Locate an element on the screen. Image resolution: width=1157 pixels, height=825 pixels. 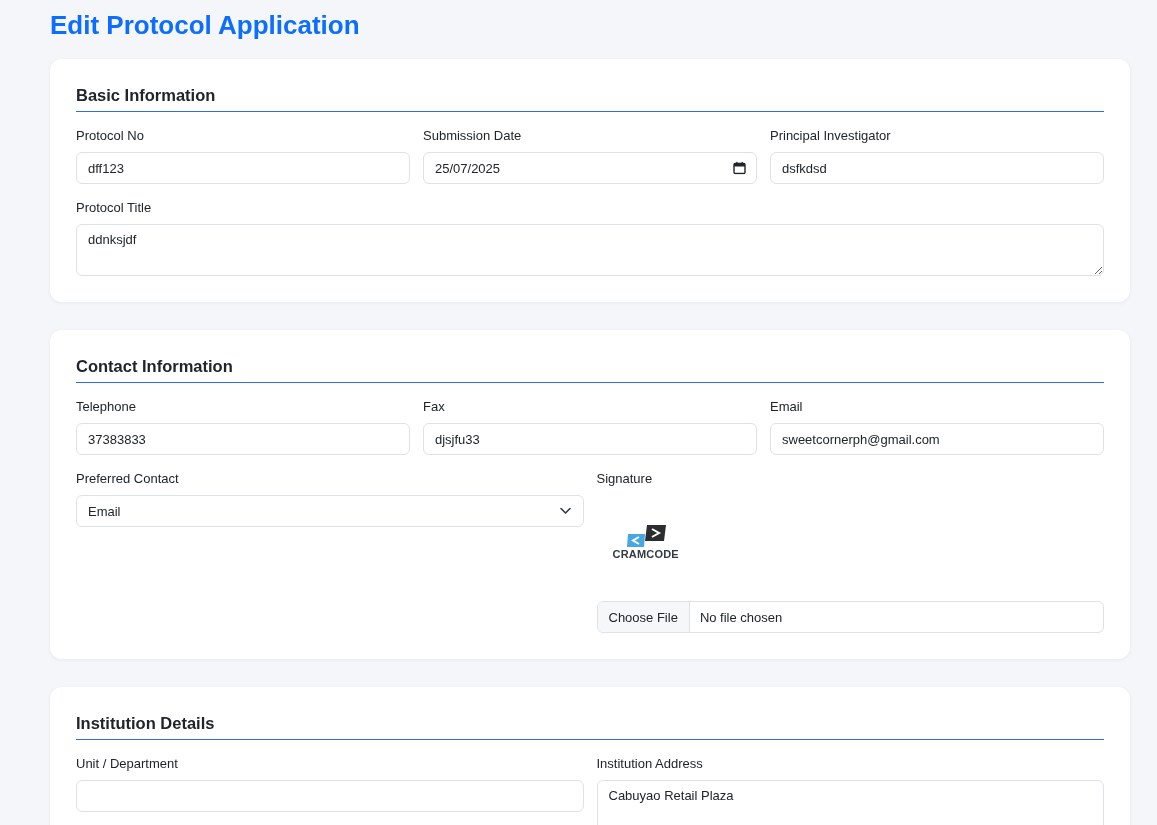
field-label: Fax is located at coordinates (434, 407).